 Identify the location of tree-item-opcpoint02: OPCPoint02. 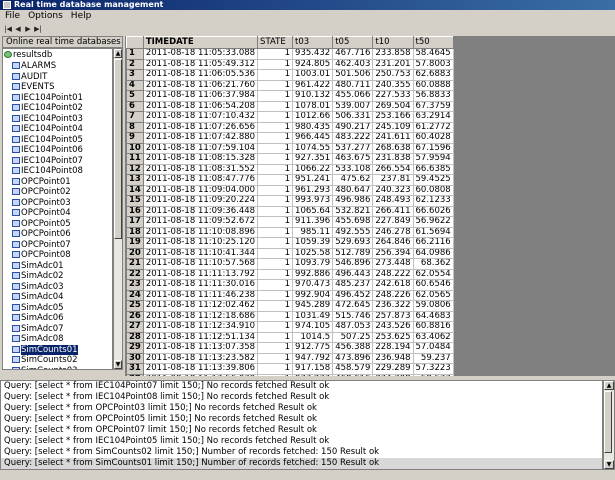
(41, 192).